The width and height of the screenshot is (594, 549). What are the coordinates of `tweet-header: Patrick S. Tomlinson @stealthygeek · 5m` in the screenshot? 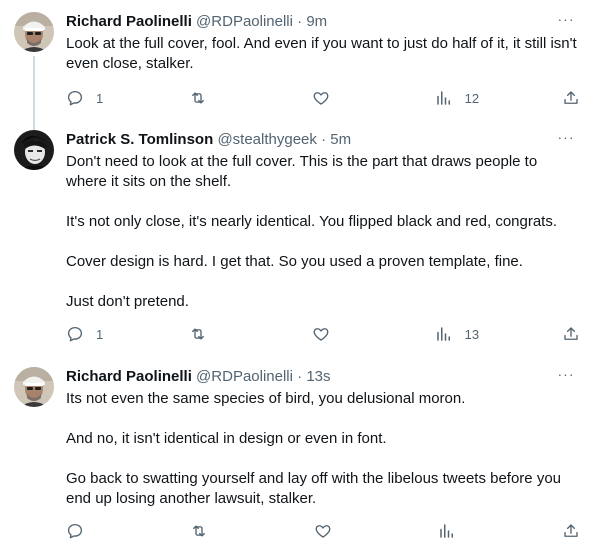 It's located at (323, 140).